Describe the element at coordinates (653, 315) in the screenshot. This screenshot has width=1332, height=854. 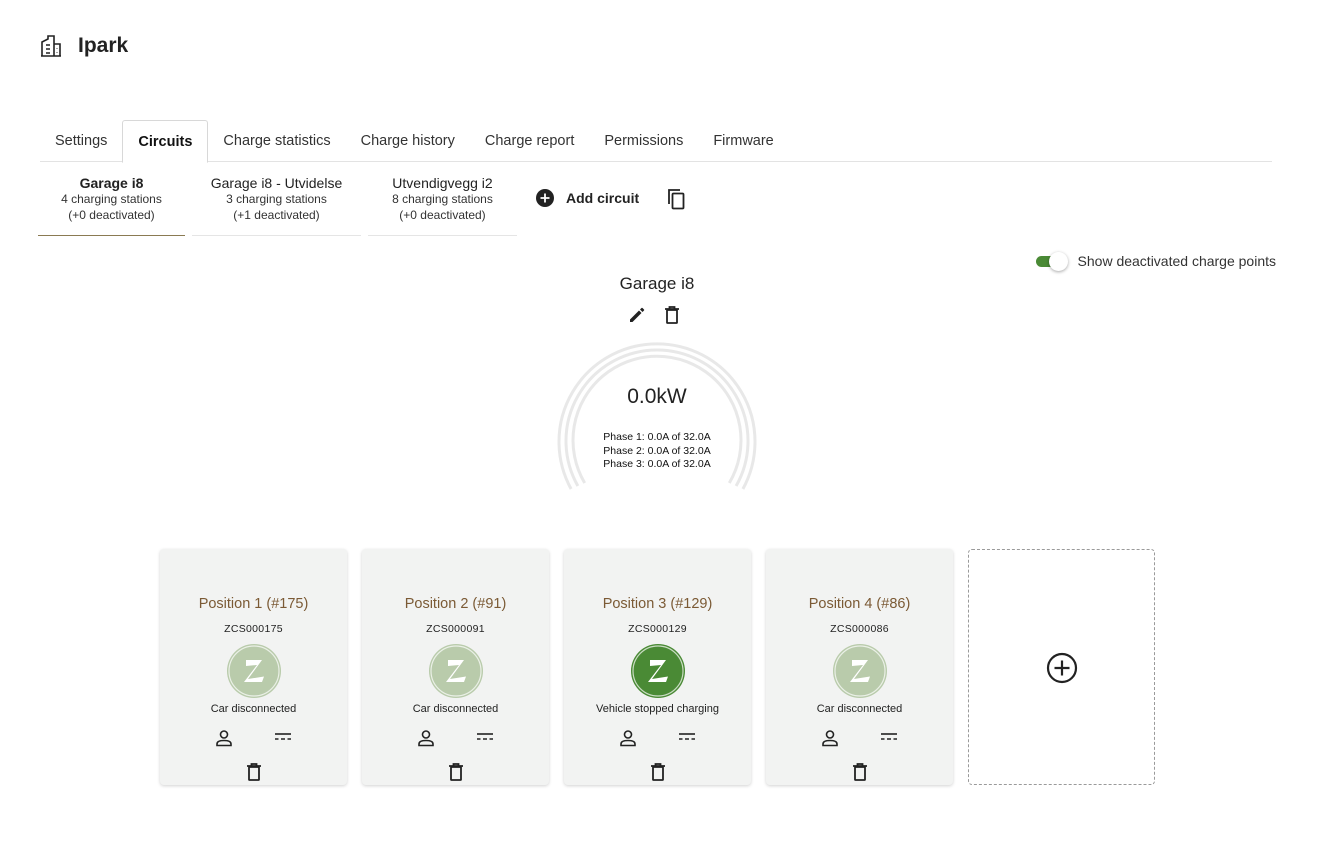
I see `circuit-actions` at that location.